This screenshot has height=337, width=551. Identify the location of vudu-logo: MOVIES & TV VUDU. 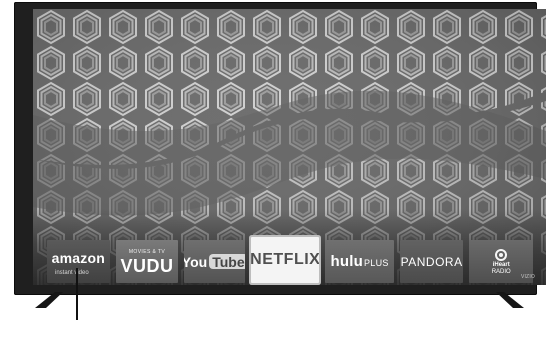
(147, 262).